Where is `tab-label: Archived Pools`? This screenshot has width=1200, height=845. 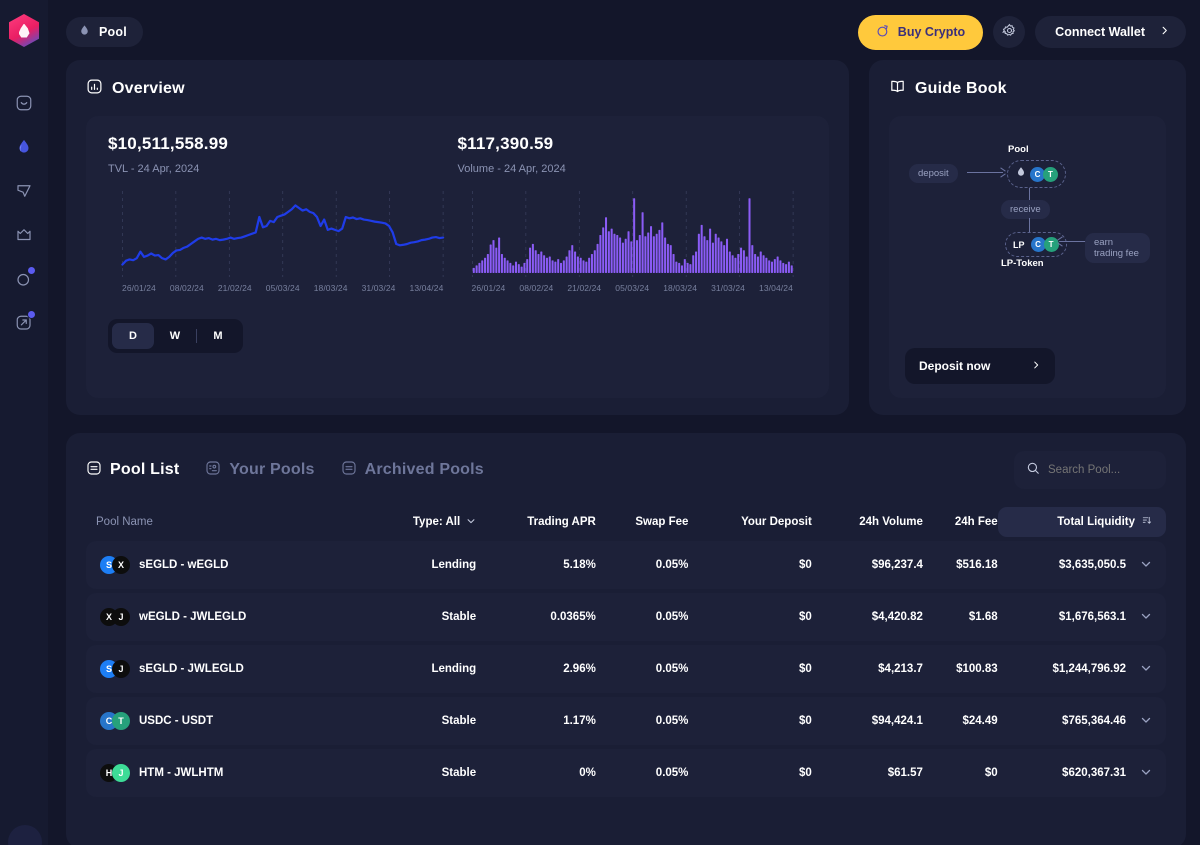
tab-label: Archived Pools is located at coordinates (424, 469).